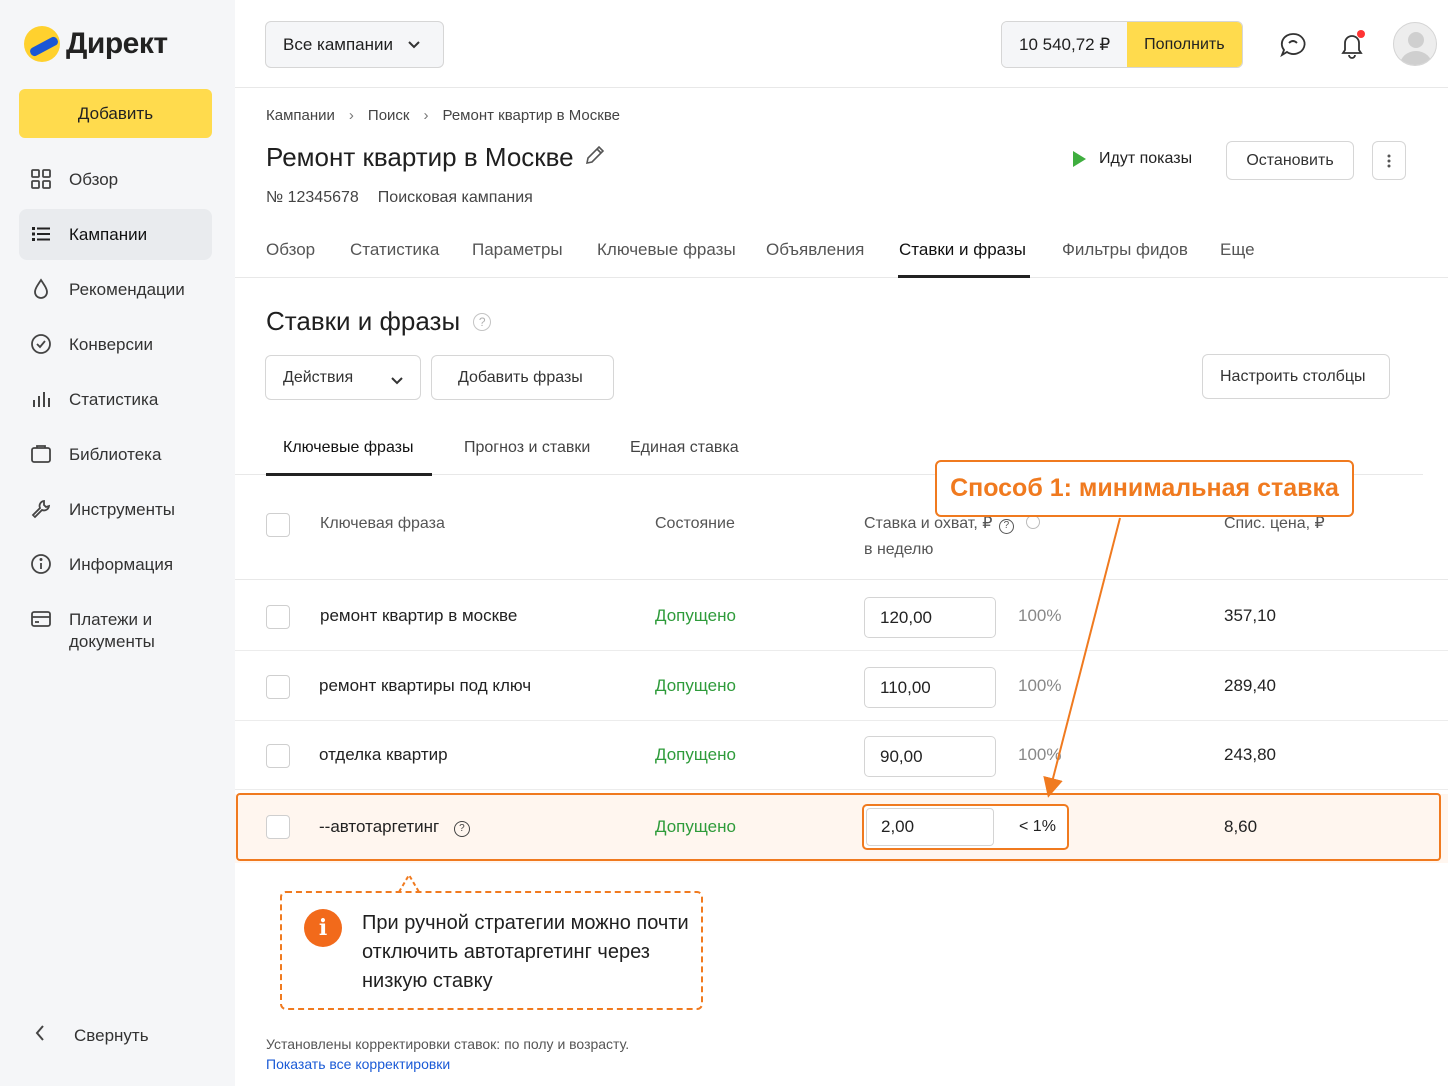  I want to click on breadcrumb-item: Кампании, so click(300, 115).